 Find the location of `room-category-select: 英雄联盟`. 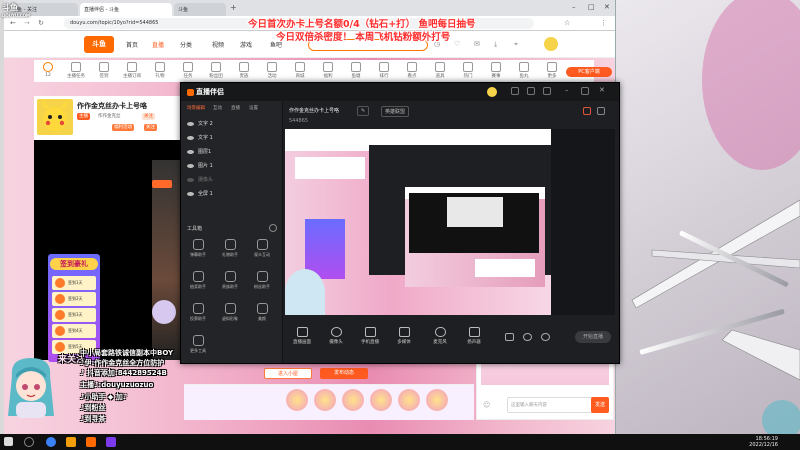

room-category-select: 英雄联盟 is located at coordinates (395, 111).